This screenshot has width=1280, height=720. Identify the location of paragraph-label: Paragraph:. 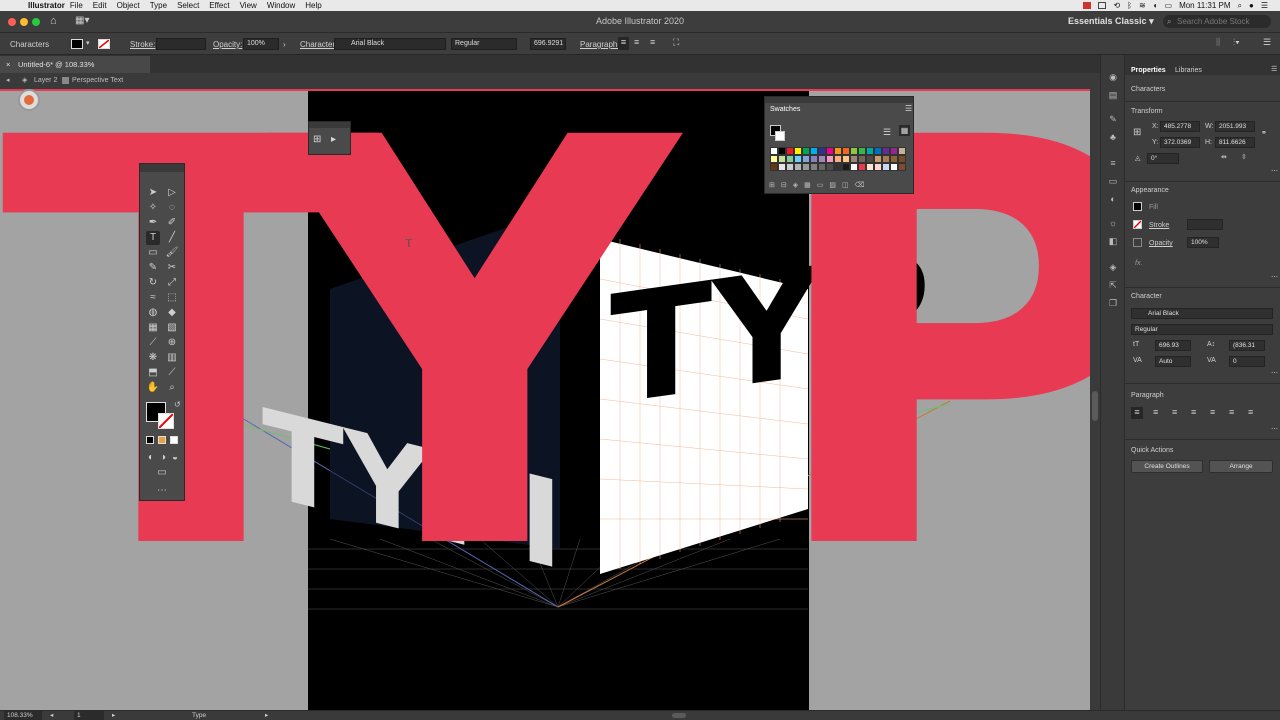
(600, 44).